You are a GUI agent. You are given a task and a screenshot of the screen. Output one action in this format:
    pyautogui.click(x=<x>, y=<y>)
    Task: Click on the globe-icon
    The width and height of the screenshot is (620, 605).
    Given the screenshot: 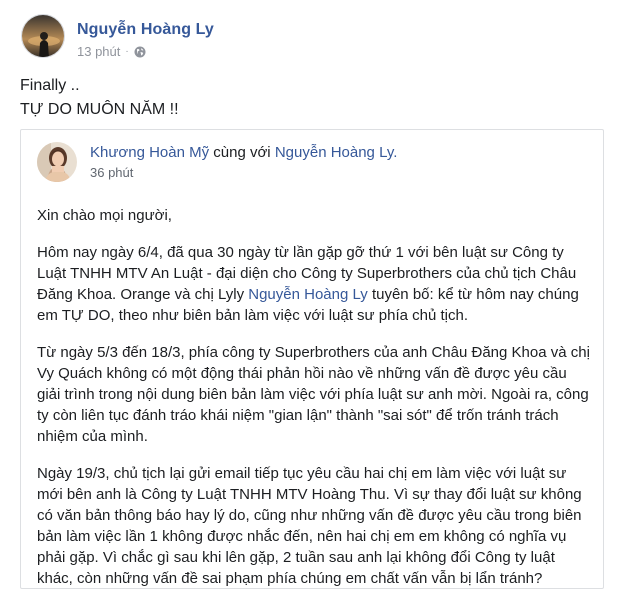 What is the action you would take?
    pyautogui.click(x=140, y=52)
    